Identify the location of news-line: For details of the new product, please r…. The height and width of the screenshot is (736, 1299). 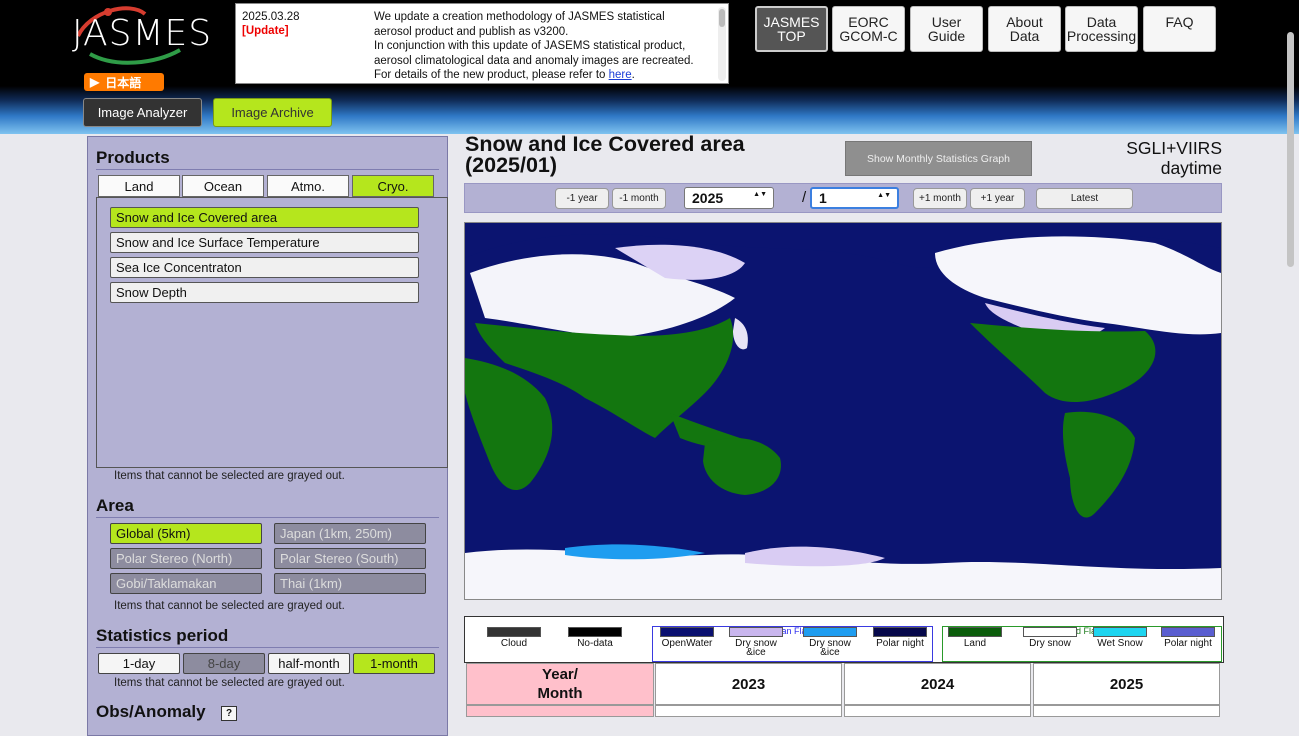
(544, 75).